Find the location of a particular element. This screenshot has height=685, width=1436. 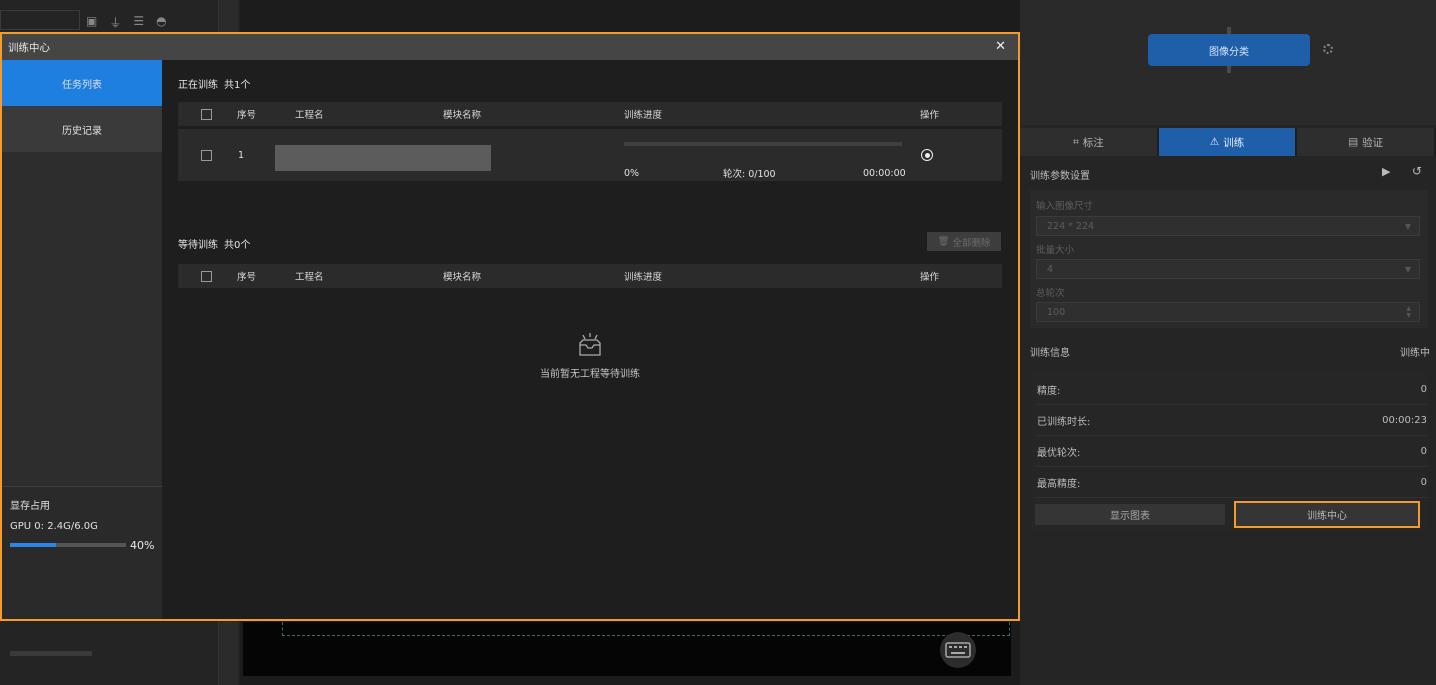

info-label: 已训练时长: is located at coordinates (1064, 422).